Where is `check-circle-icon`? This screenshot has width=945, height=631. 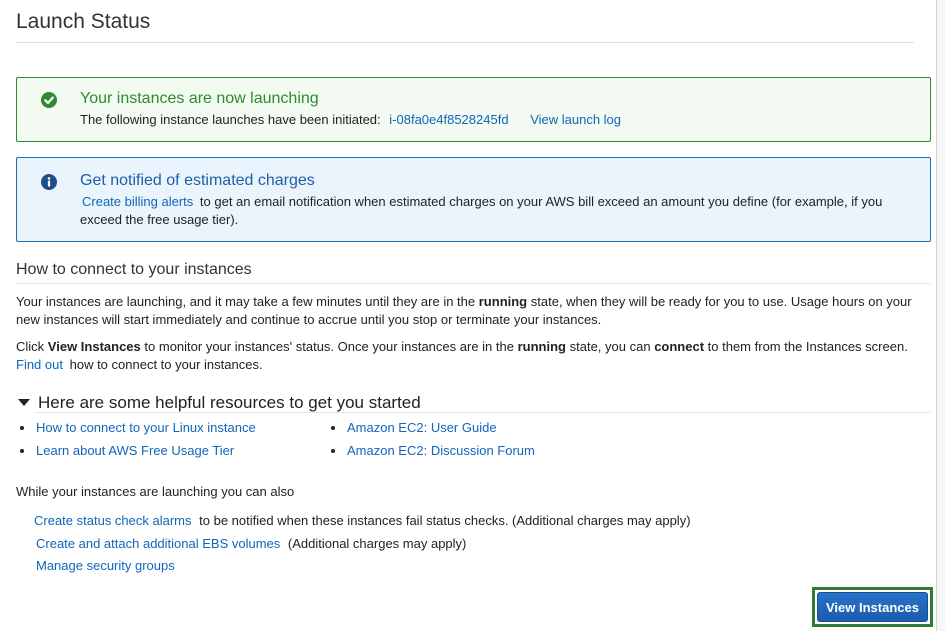
check-circle-icon is located at coordinates (49, 100).